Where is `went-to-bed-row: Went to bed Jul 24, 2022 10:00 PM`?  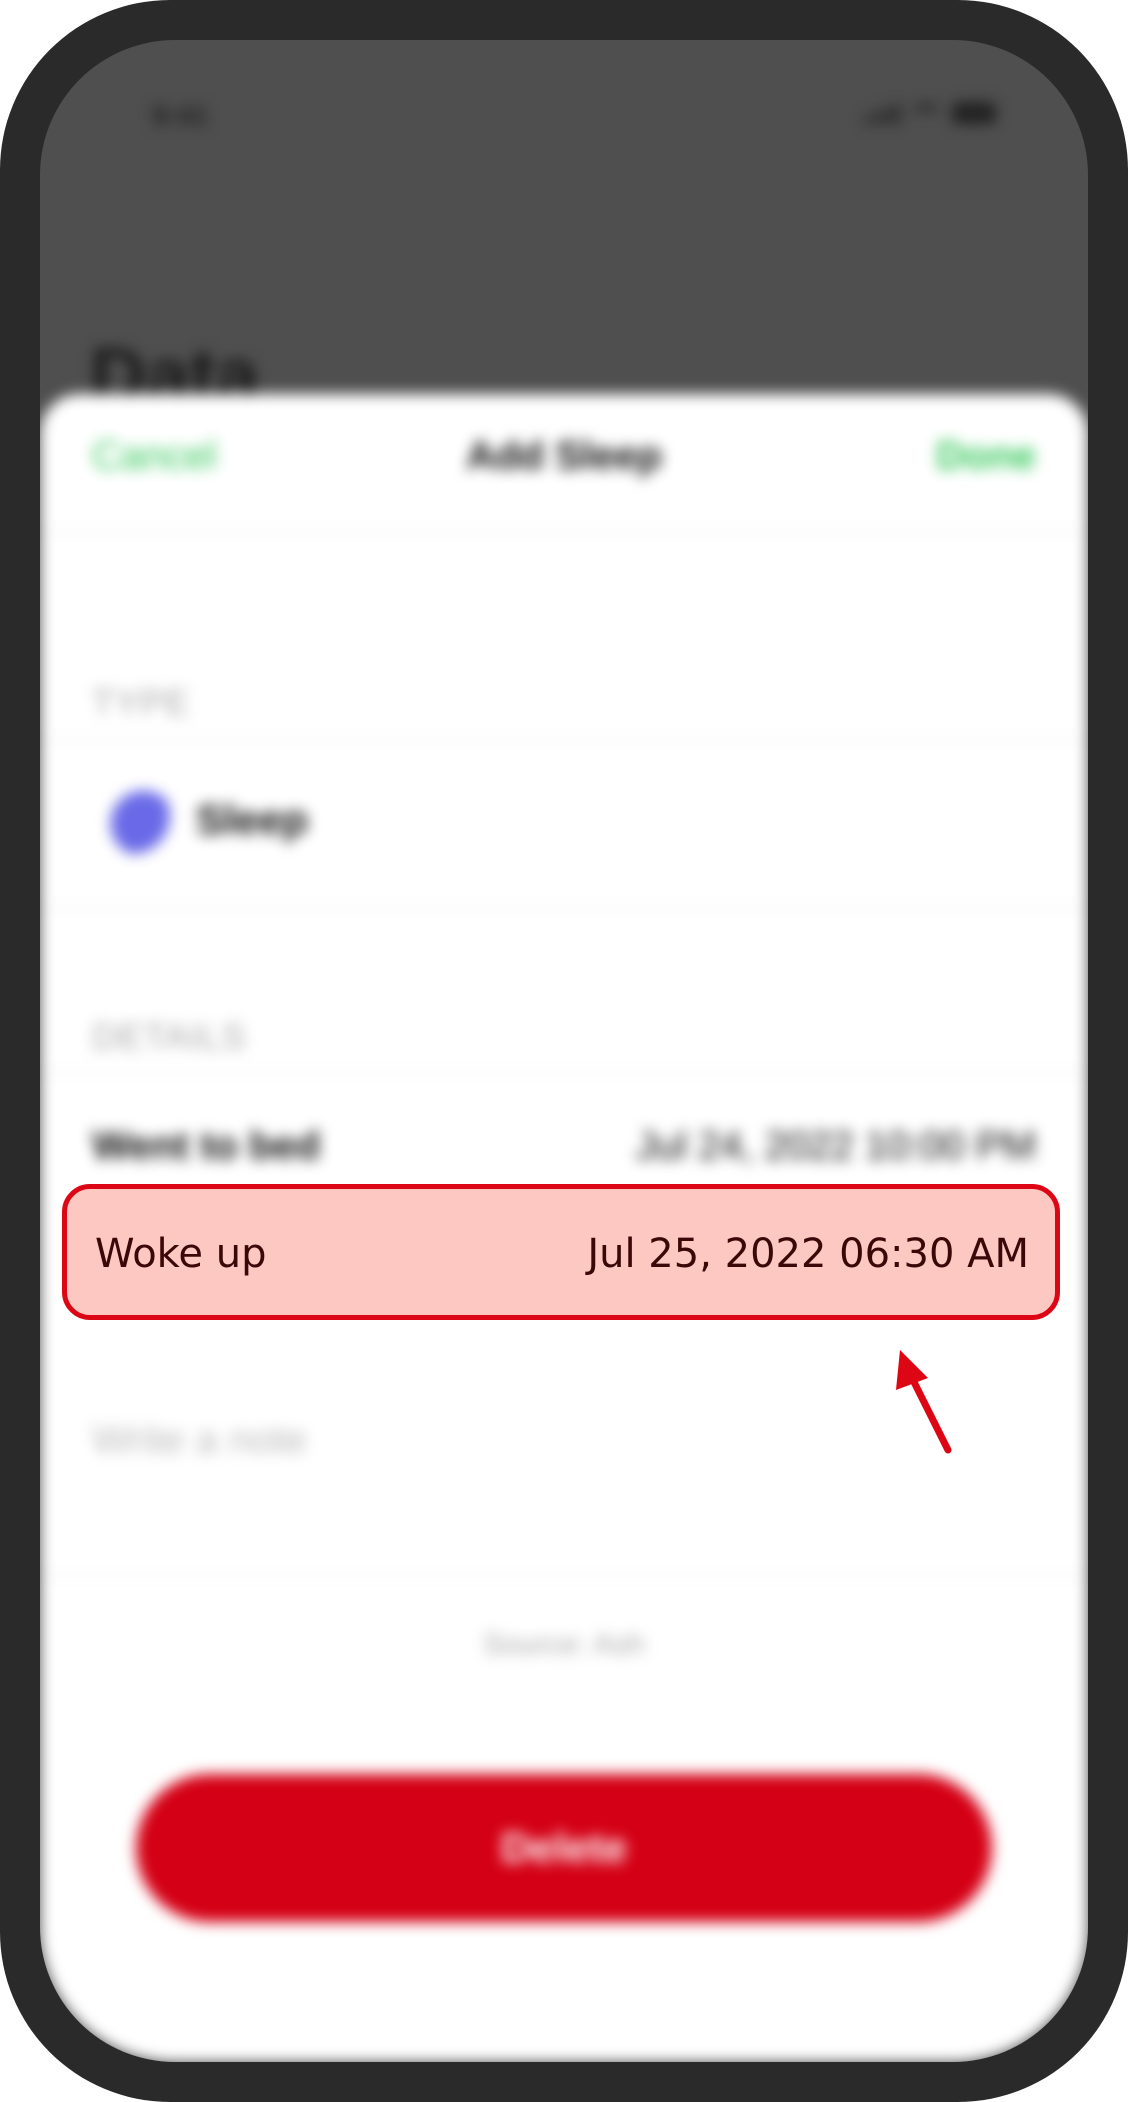 went-to-bed-row: Went to bed Jul 24, 2022 10:00 PM is located at coordinates (564, 1154).